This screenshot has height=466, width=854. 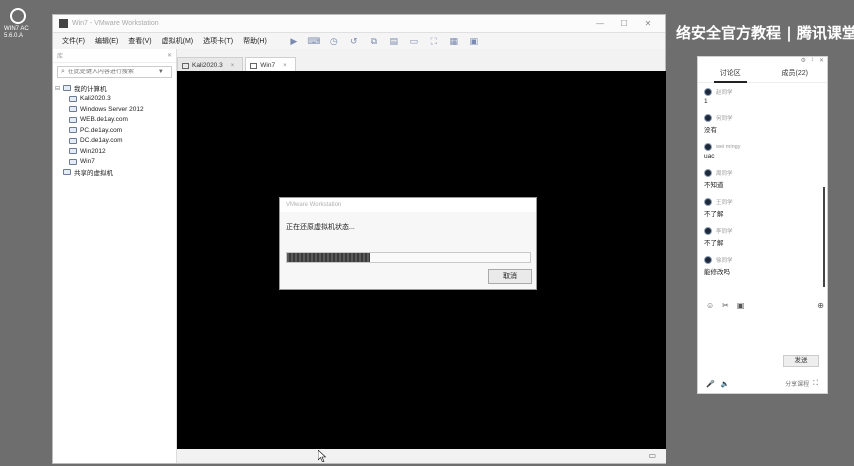 What do you see at coordinates (408, 205) in the screenshot?
I see `dialog-title: VMware Workstation` at bounding box center [408, 205].